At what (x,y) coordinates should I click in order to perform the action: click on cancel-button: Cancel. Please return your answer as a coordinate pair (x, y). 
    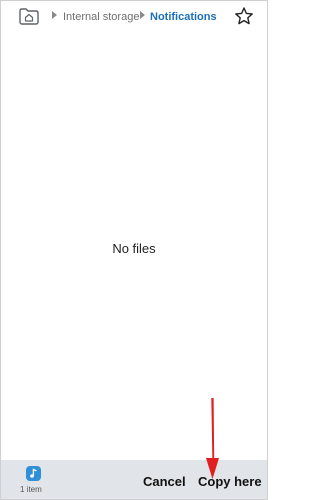
    Looking at the image, I should click on (164, 481).